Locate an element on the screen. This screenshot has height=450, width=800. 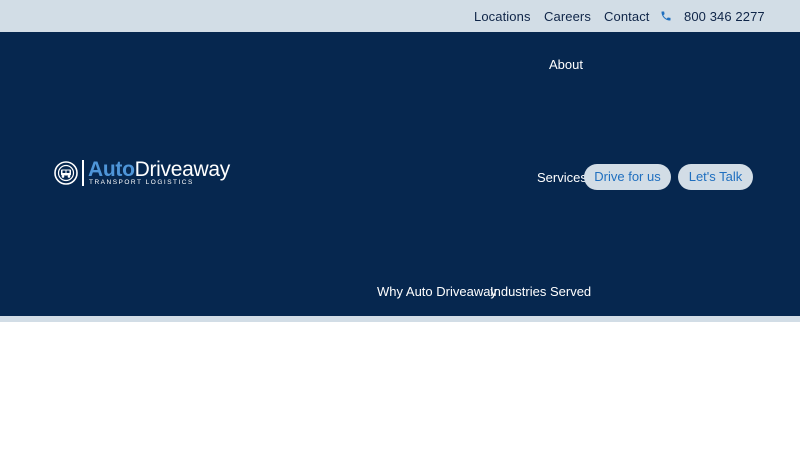
site-logo: AutoDriveaway TRANSPORT LOGISTICS is located at coordinates (145, 174).